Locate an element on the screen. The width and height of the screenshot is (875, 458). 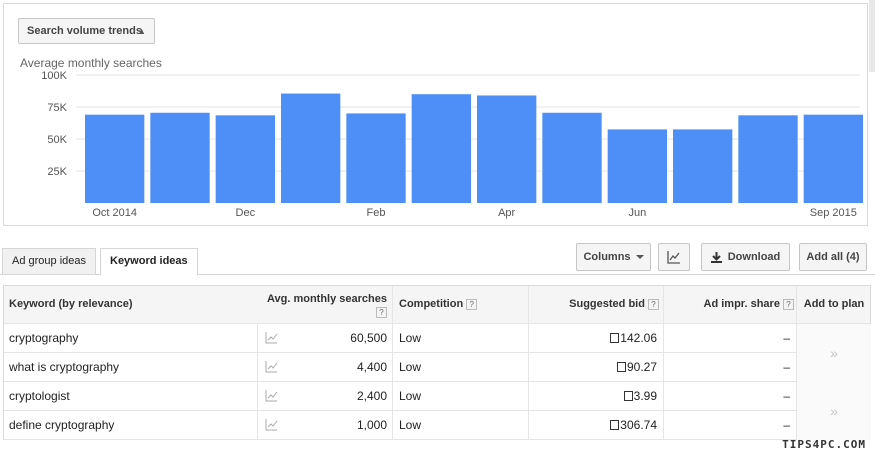
columns-button: Columns is located at coordinates (613, 257).